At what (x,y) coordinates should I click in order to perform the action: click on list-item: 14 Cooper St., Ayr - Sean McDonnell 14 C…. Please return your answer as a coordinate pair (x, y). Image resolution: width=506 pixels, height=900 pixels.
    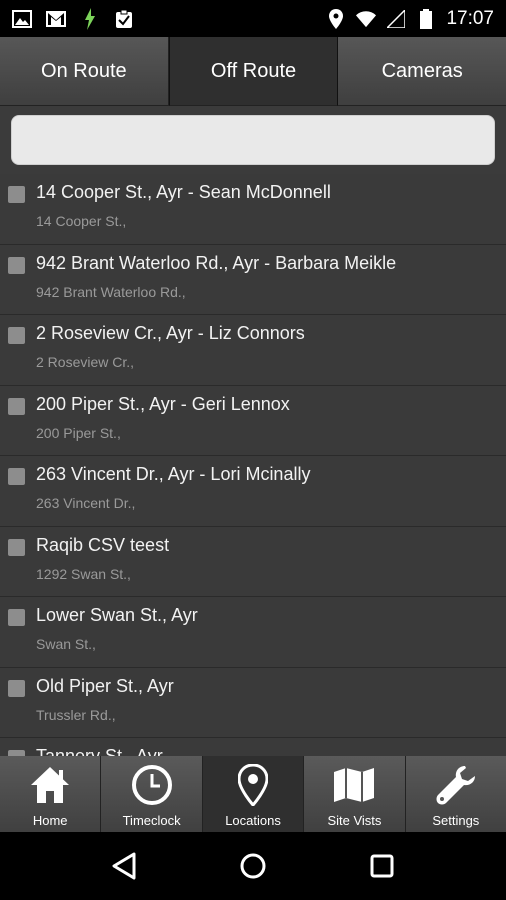
    Looking at the image, I should click on (253, 209).